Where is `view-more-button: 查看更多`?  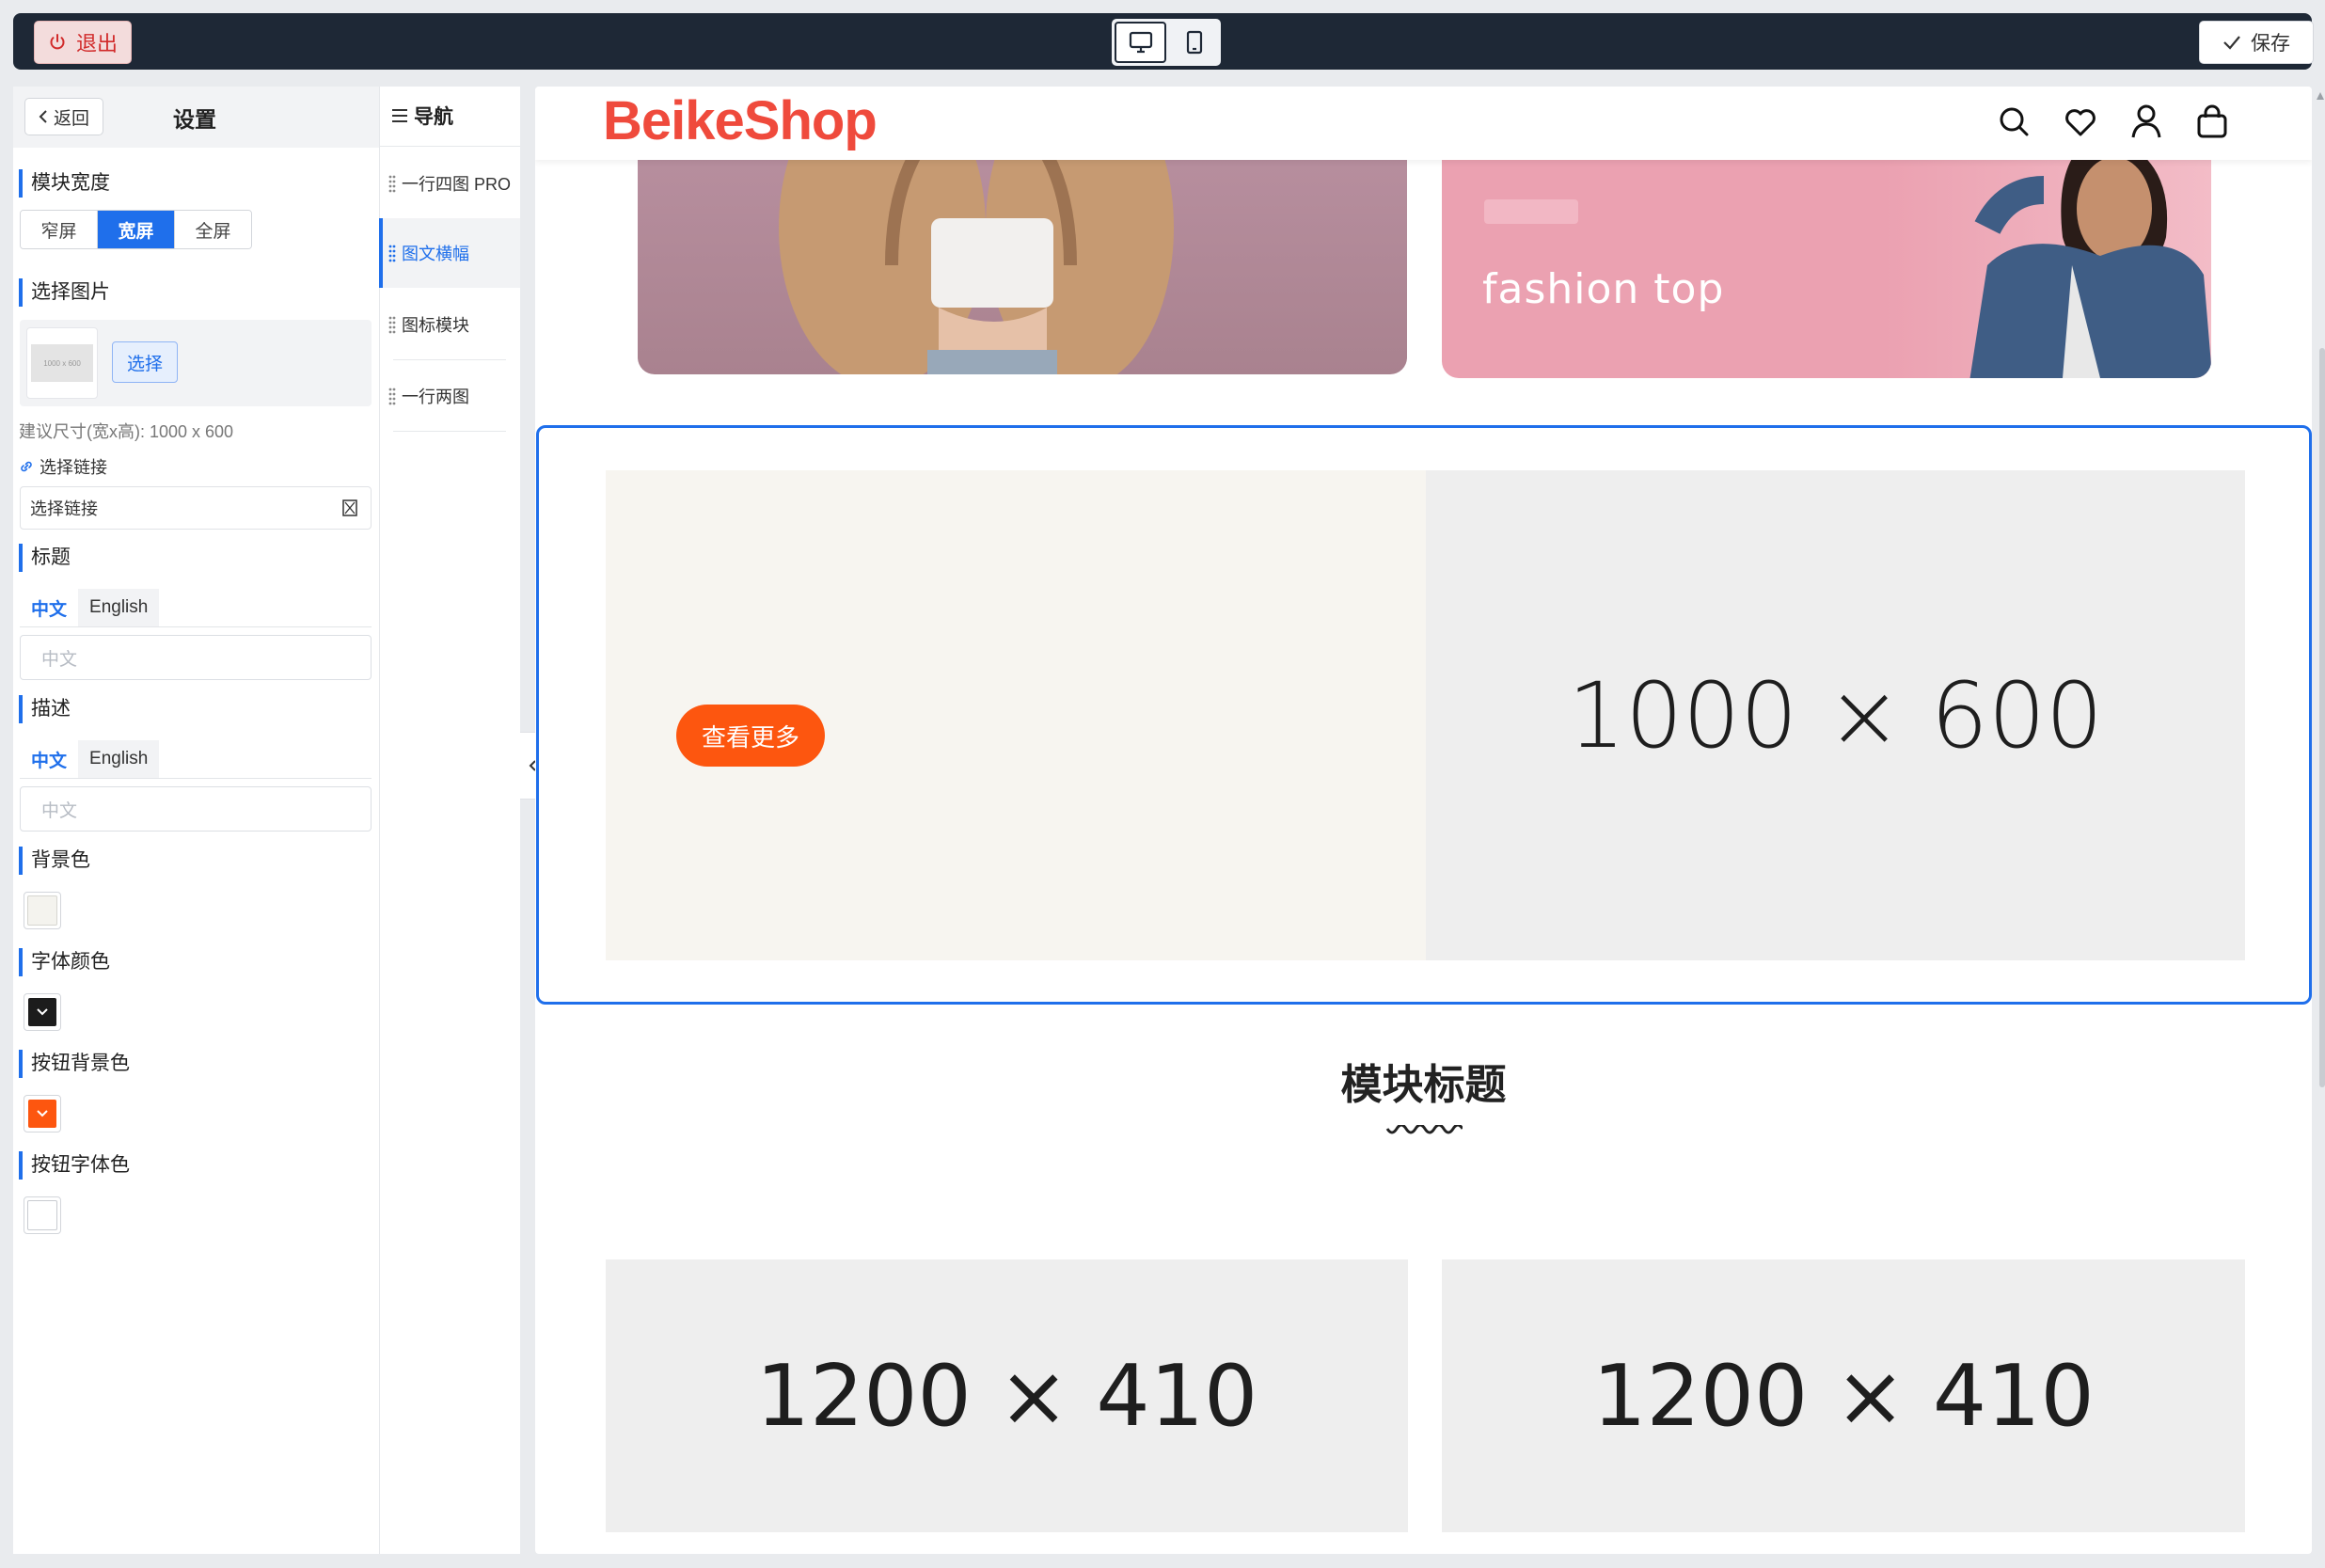 view-more-button: 查看更多 is located at coordinates (750, 736).